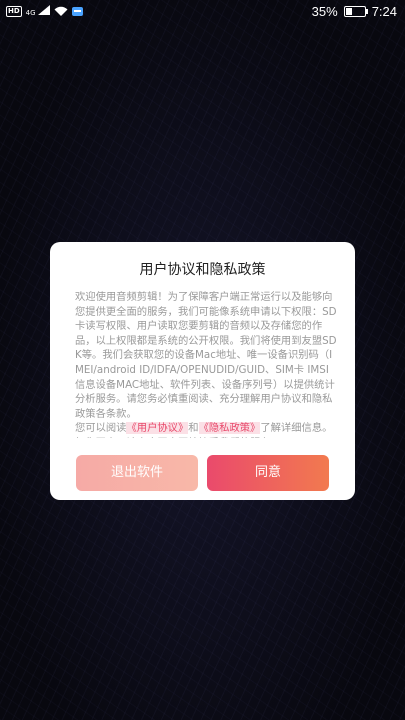  Describe the element at coordinates (355, 11) in the screenshot. I see `battery-icon` at that location.